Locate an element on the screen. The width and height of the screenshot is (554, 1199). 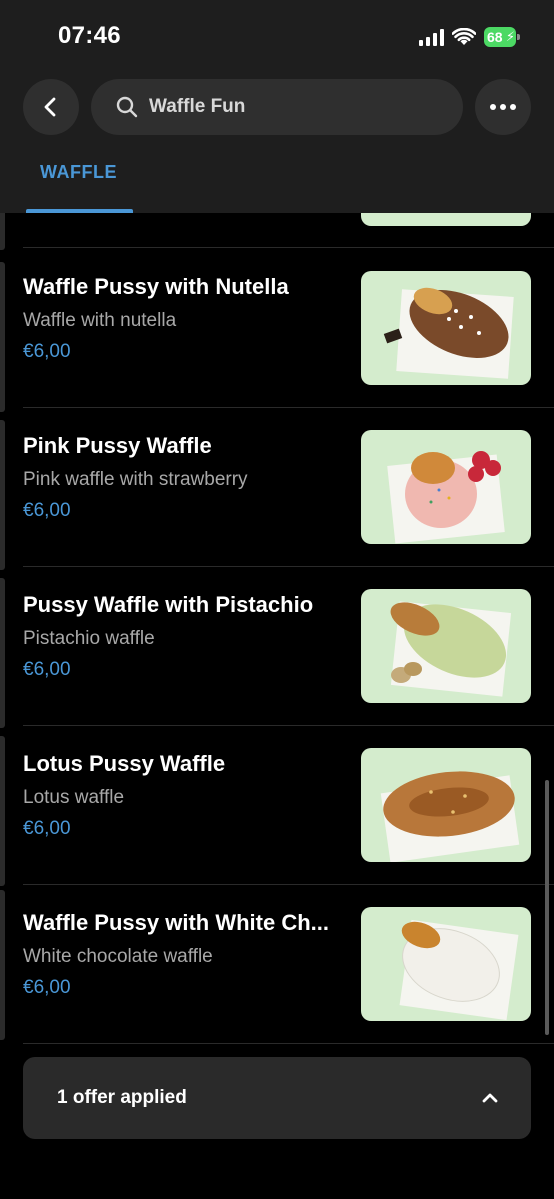
search-text: Waffle Fun is located at coordinates (197, 106).